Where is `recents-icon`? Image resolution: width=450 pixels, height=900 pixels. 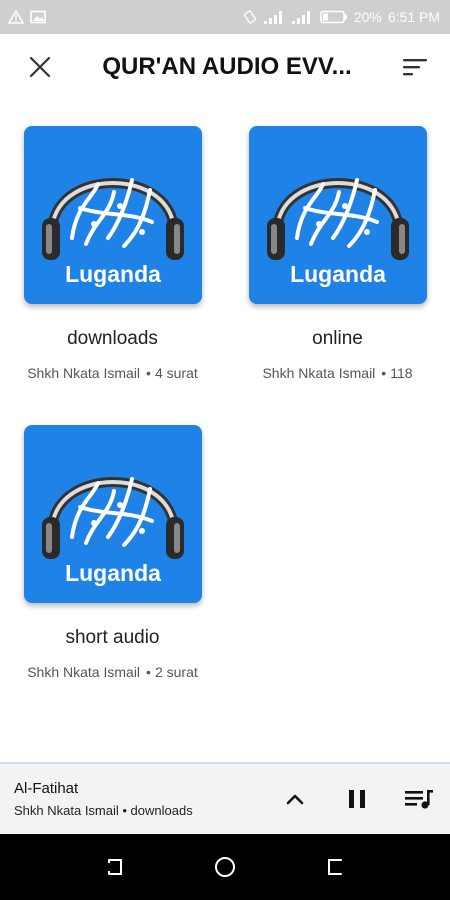
recents-icon is located at coordinates (115, 867).